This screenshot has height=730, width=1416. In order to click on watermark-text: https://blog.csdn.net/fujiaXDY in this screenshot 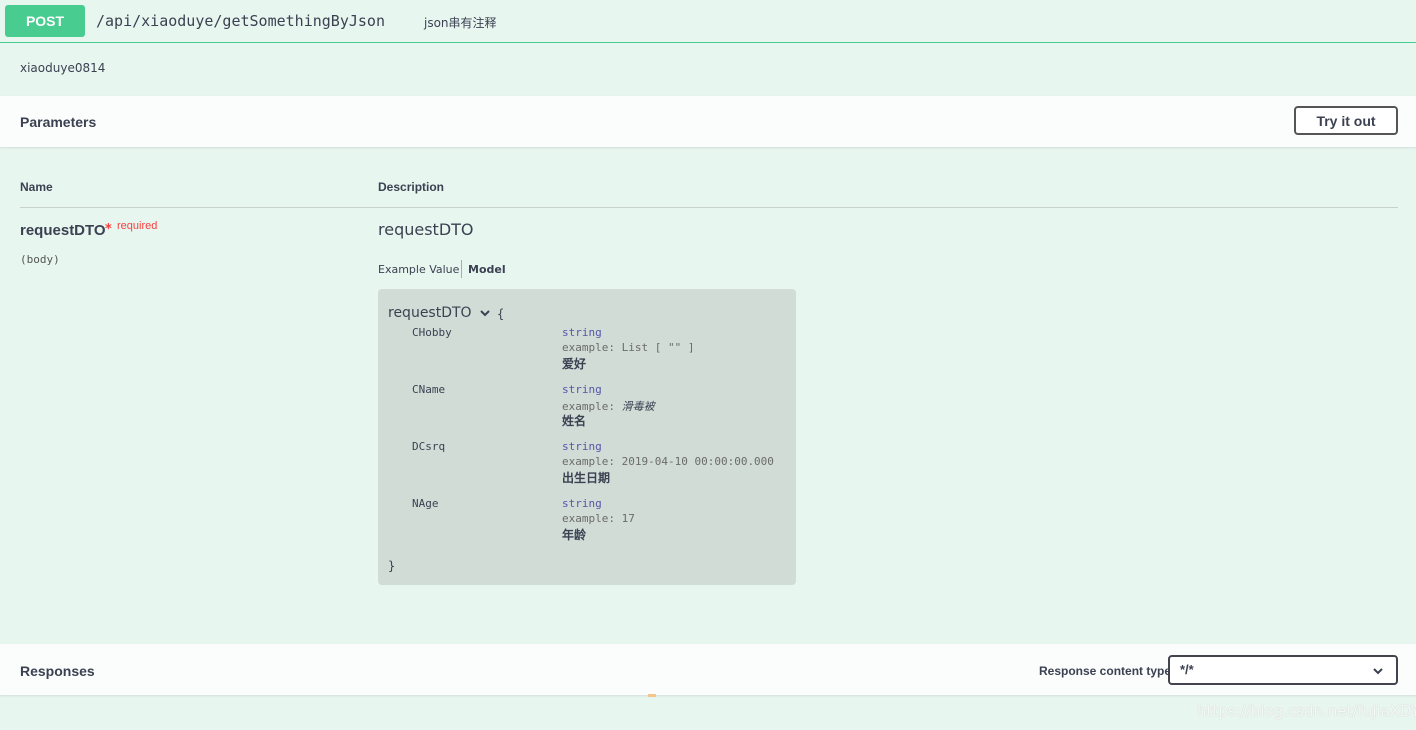, I will do `click(1306, 711)`.